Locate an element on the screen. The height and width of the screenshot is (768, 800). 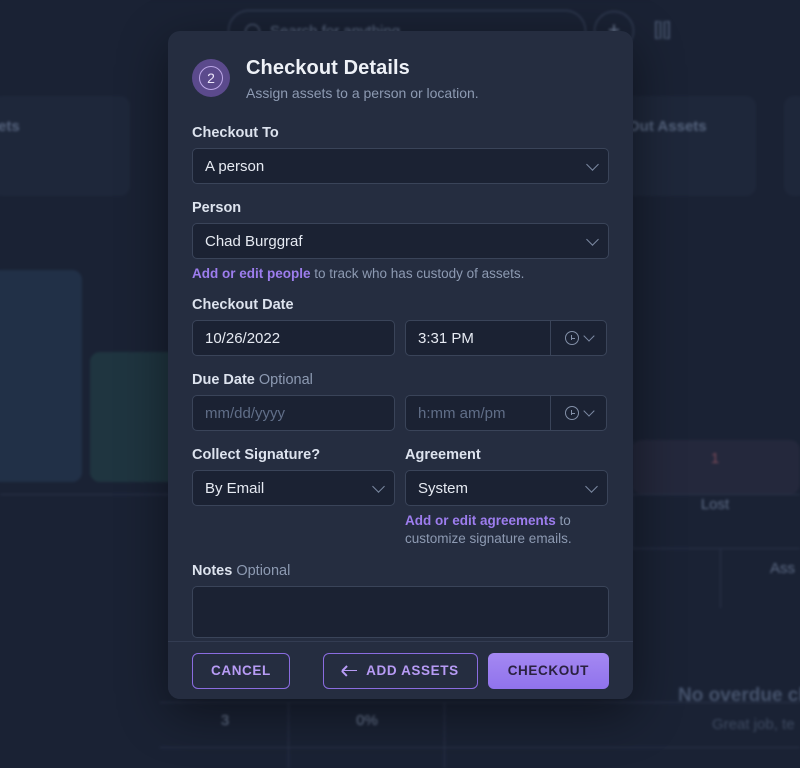
checkout-time-picker-button is located at coordinates (578, 338).